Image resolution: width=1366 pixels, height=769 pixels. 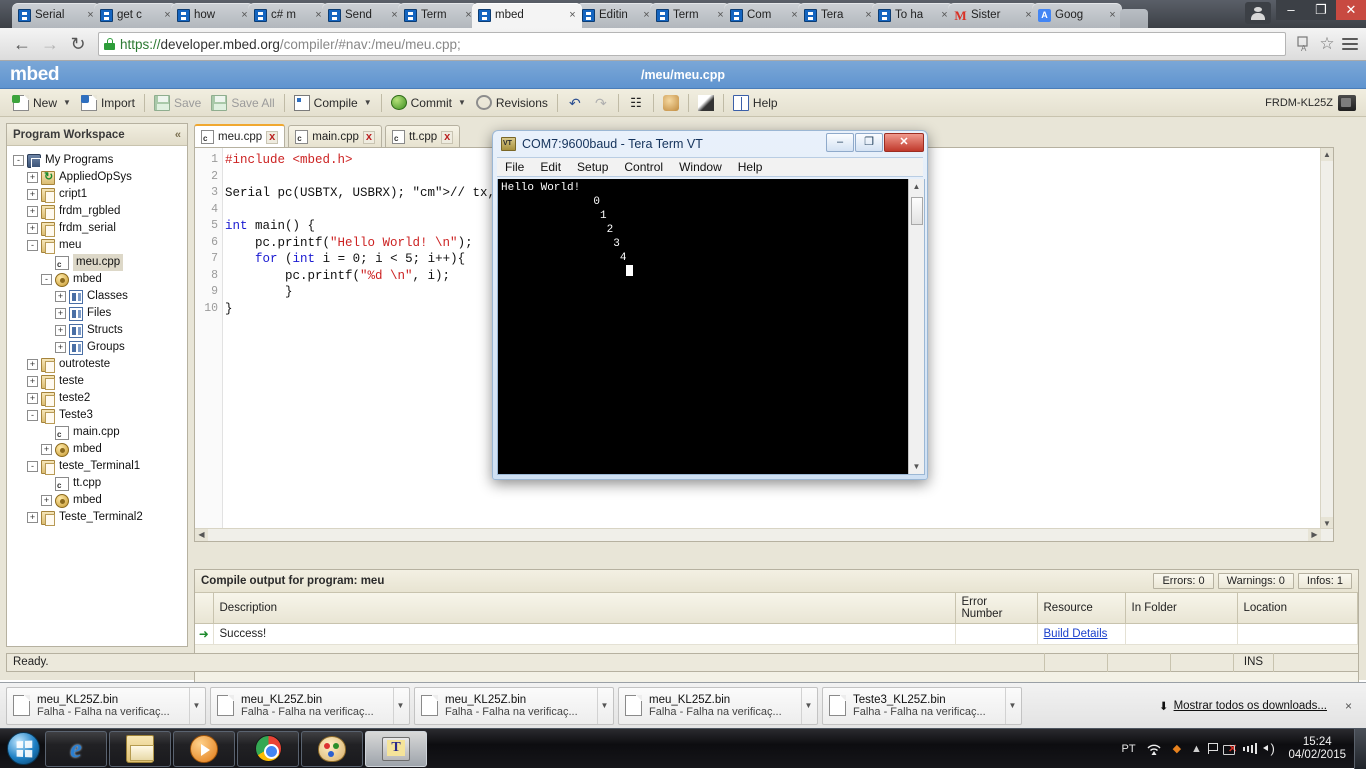 I want to click on tree-item-outroteste: + outroteste, so click(x=100, y=364).